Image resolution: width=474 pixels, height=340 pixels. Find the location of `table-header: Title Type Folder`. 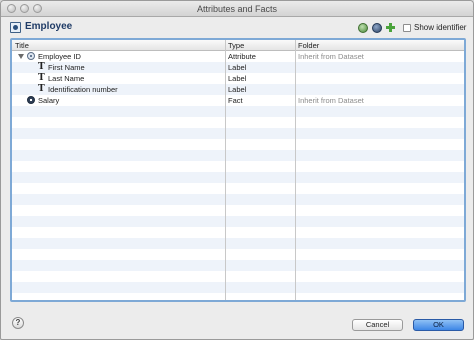

table-header: Title Type Folder is located at coordinates (238, 45).